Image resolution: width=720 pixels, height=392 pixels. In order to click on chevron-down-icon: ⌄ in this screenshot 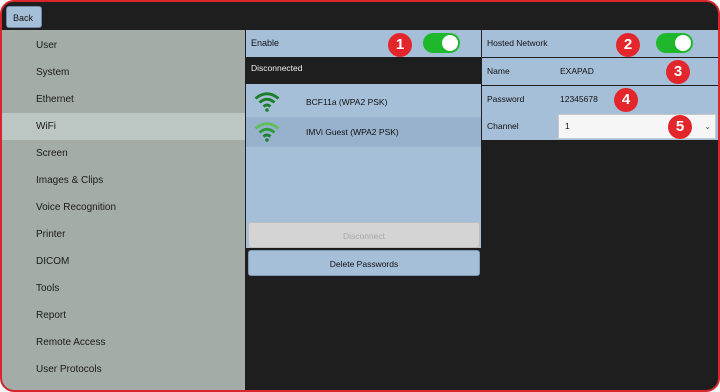, I will do `click(707, 126)`.